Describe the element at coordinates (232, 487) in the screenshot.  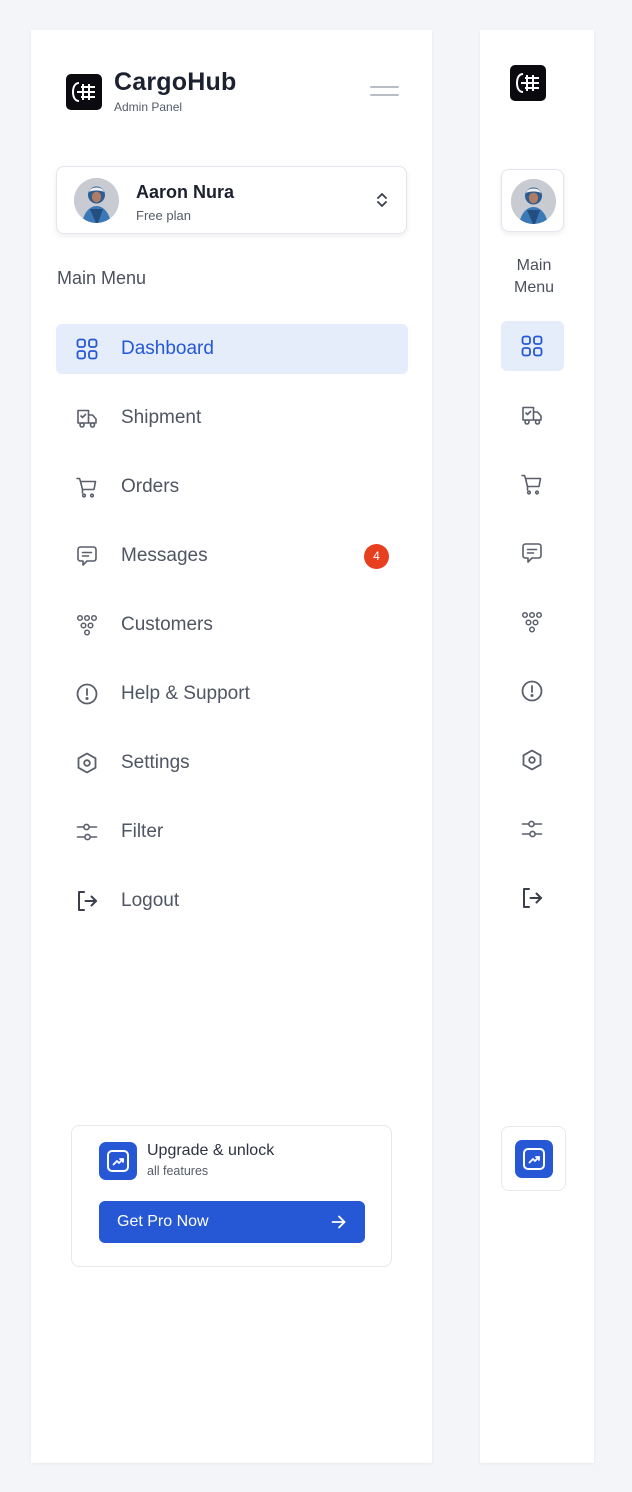
I see `nav-item-orders: Orders` at that location.